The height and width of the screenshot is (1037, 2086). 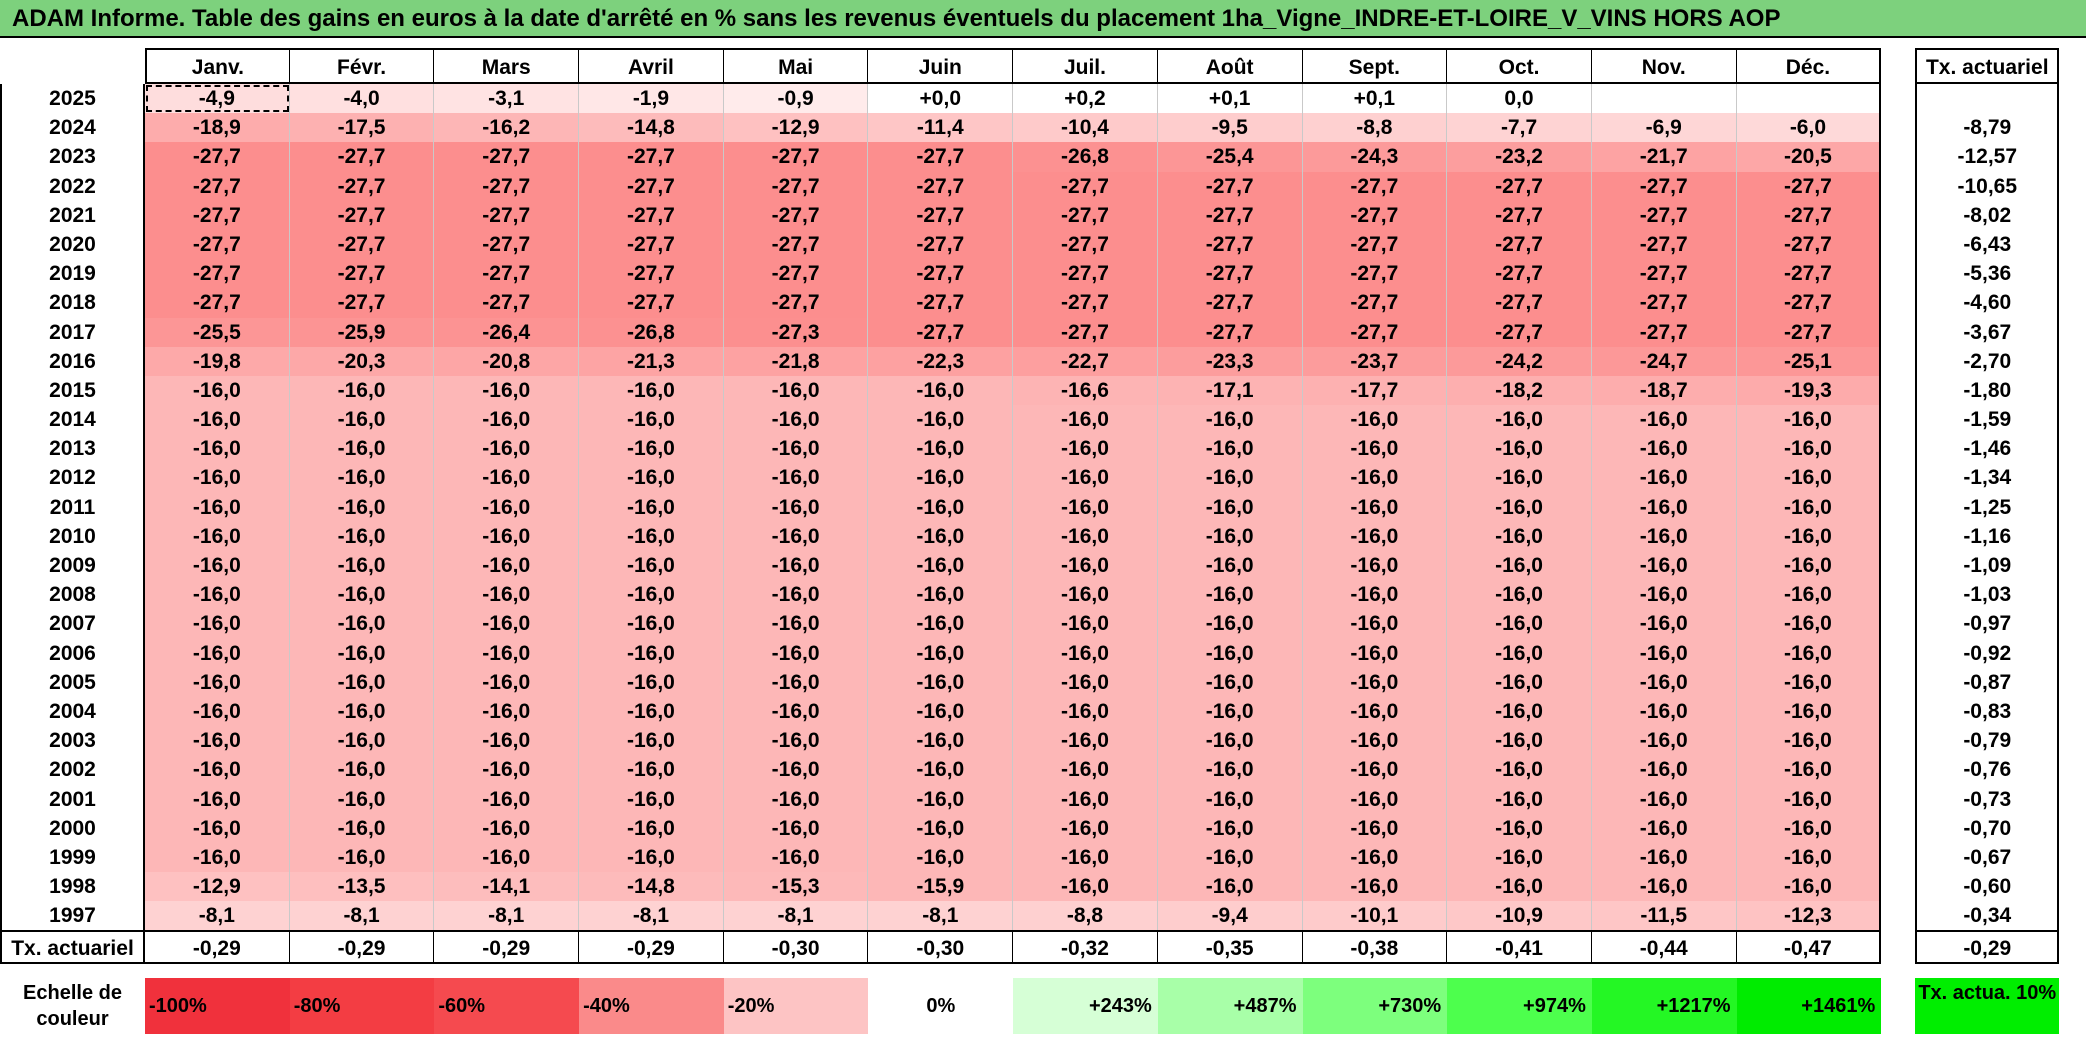 I want to click on table-cell: -24,3, so click(x=1375, y=157).